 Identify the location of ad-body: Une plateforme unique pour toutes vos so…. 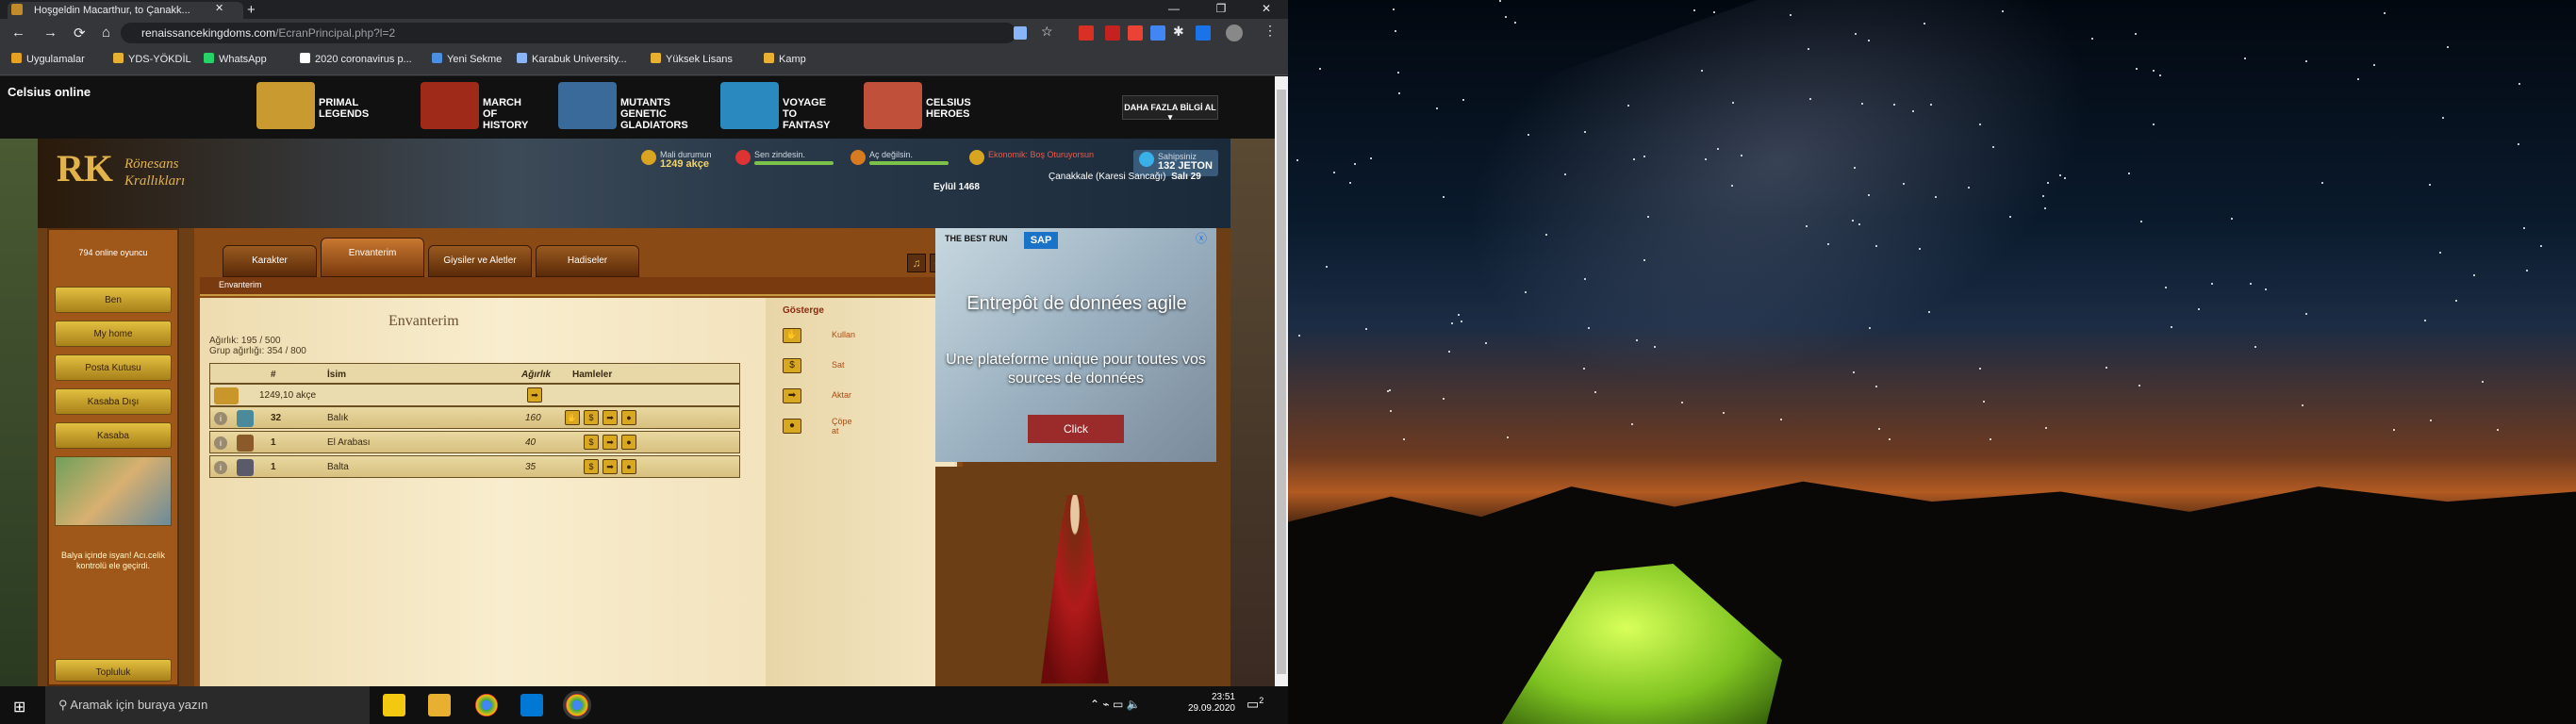
(1076, 369).